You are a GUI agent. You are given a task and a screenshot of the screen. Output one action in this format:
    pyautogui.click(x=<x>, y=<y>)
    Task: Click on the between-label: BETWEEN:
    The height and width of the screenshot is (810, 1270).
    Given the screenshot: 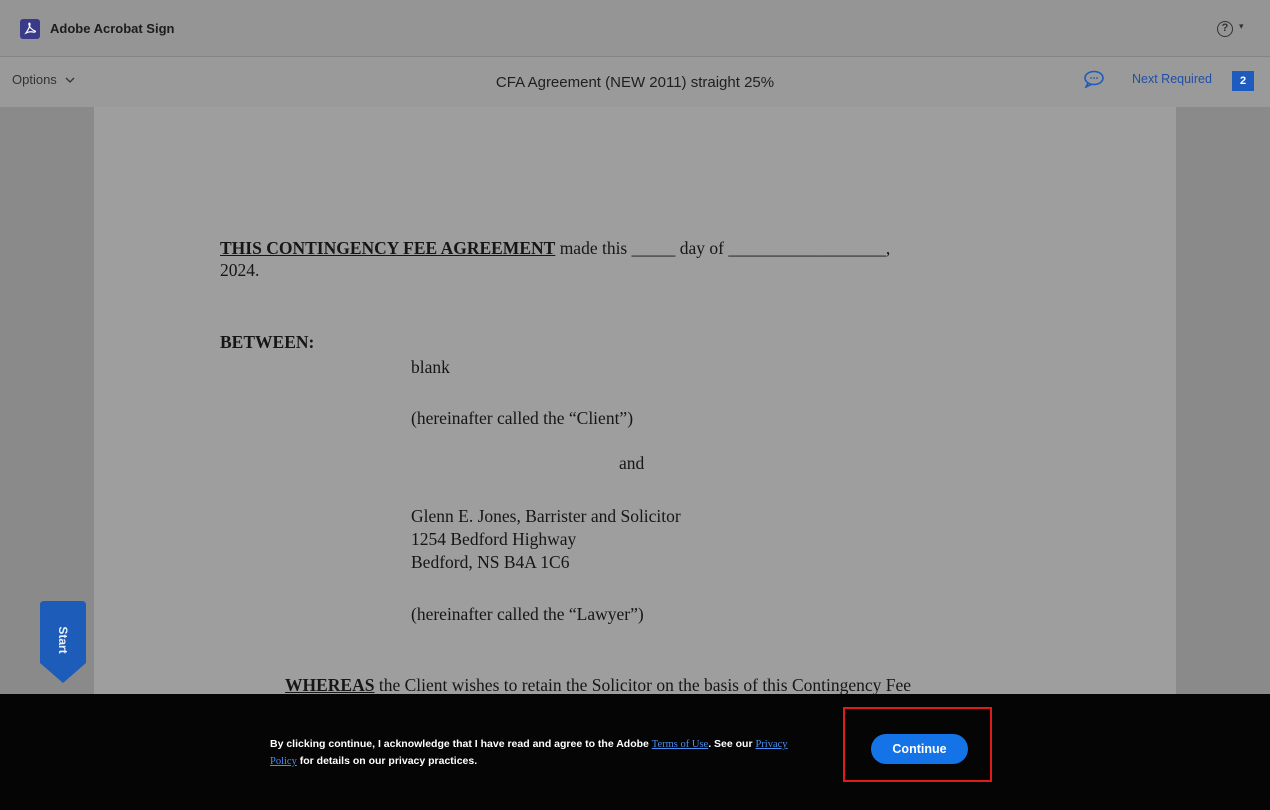 What is the action you would take?
    pyautogui.click(x=267, y=342)
    